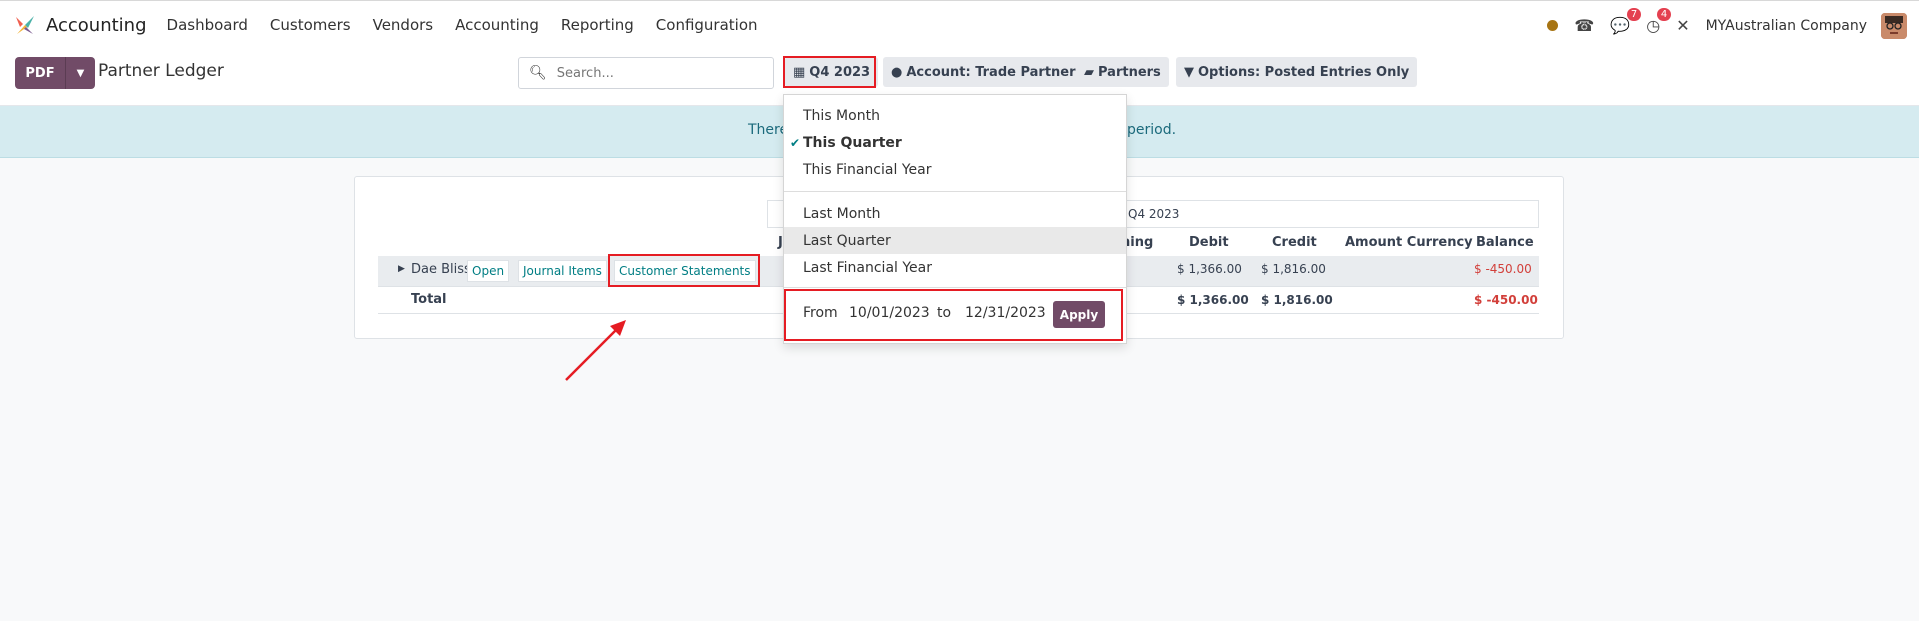 The image size is (1919, 621). I want to click on option-label: Last Month, so click(842, 213).